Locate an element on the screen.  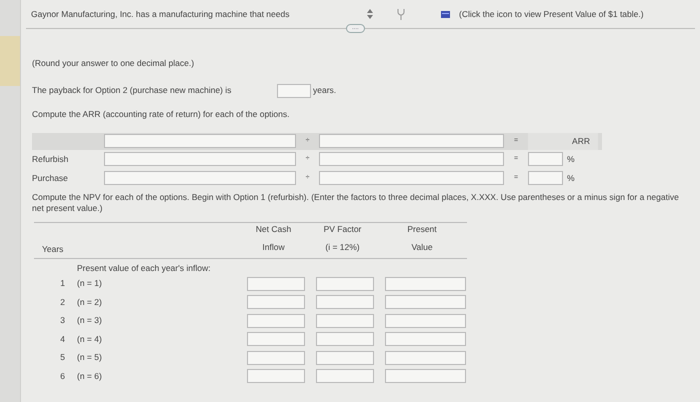
period-label: (n = 3) is located at coordinates (90, 320).